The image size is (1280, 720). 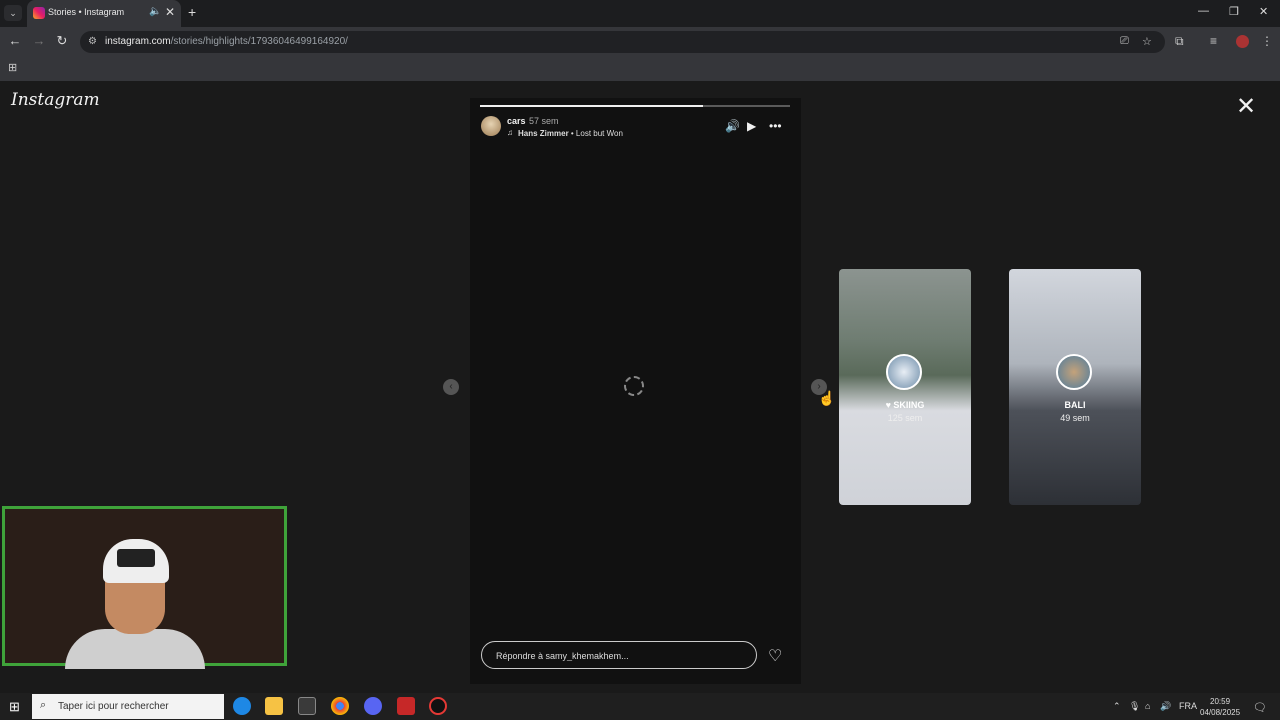 I want to click on obs-icon, so click(x=438, y=706).